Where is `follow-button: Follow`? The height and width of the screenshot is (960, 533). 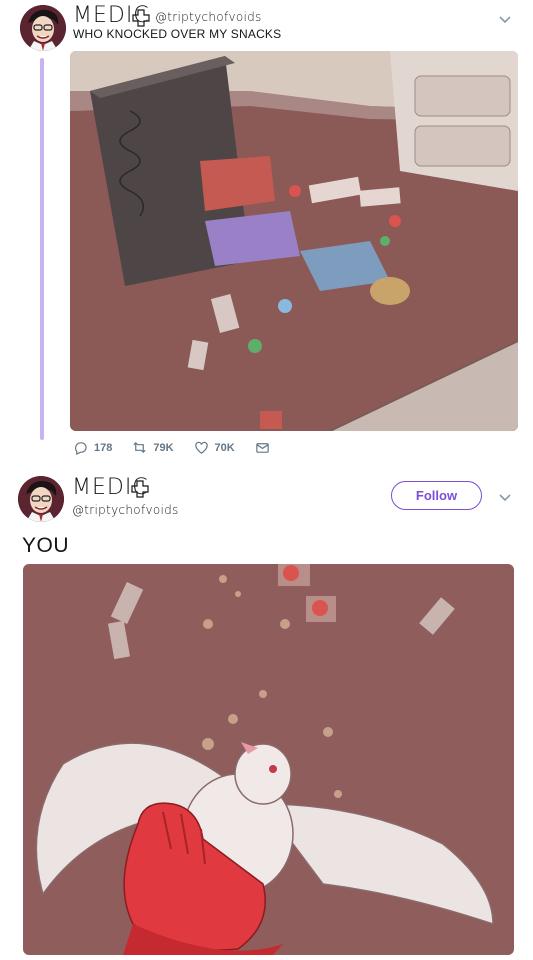
follow-button: Follow is located at coordinates (436, 495).